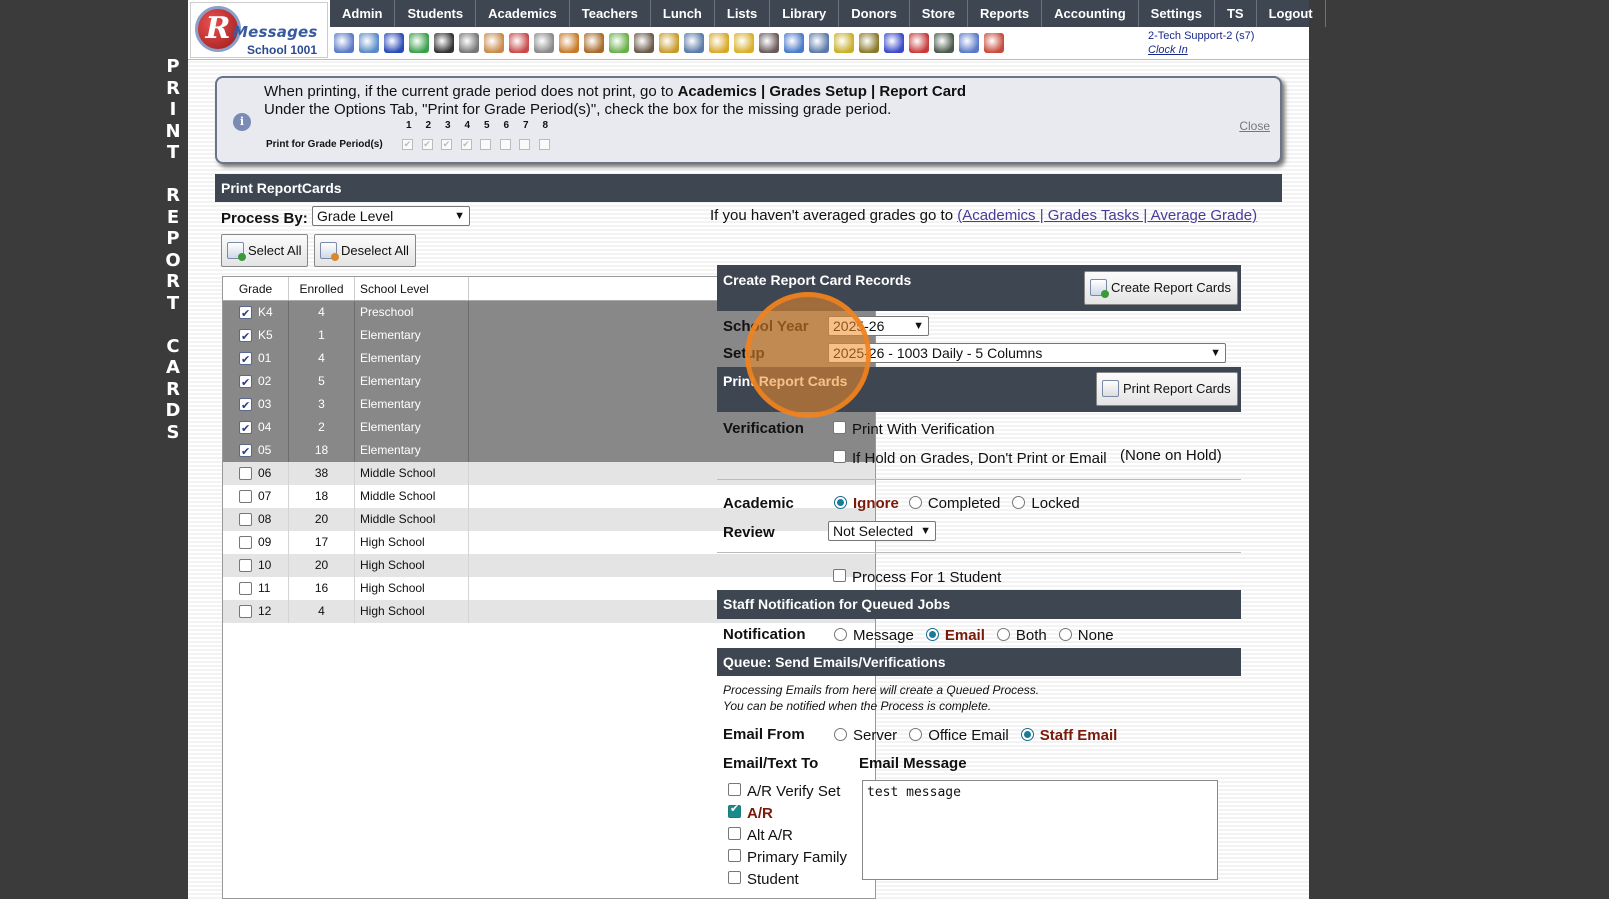 The height and width of the screenshot is (899, 1609). Describe the element at coordinates (369, 43) in the screenshot. I see `calendar-grid-icon` at that location.